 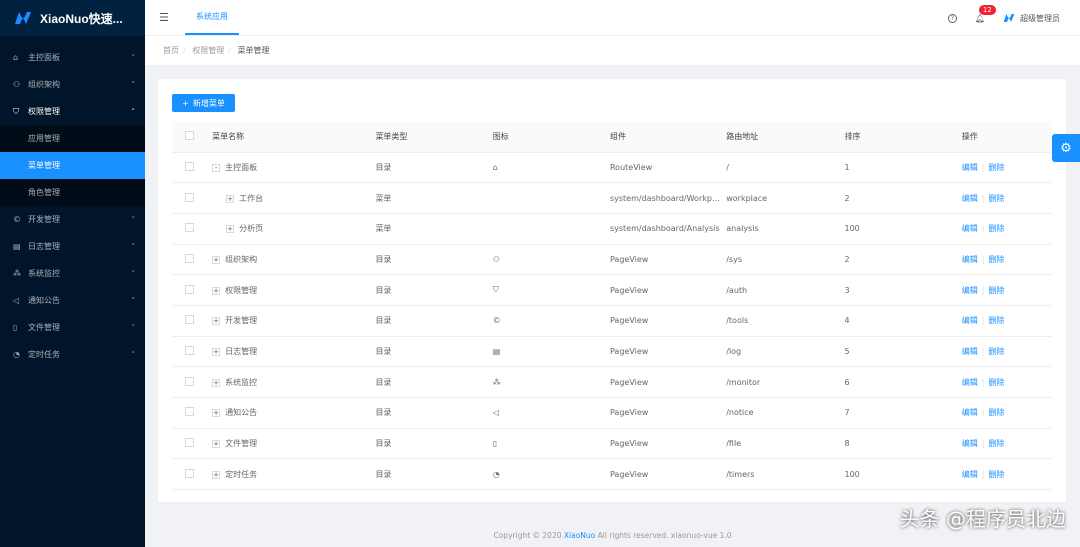 What do you see at coordinates (208, 50) in the screenshot?
I see `breadcrumb-auth: 权限管理` at bounding box center [208, 50].